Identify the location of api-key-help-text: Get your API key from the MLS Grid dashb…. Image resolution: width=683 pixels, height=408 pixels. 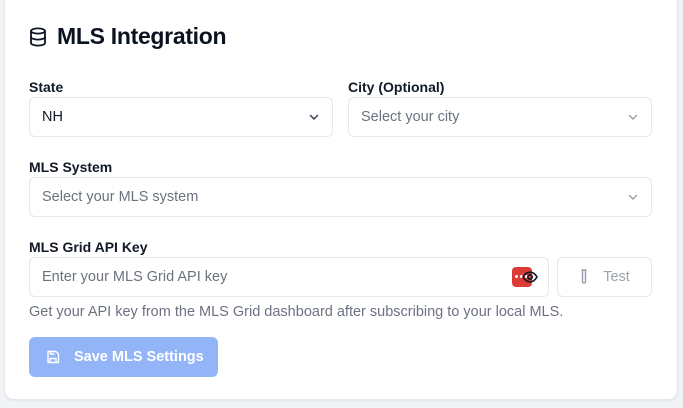
(296, 312).